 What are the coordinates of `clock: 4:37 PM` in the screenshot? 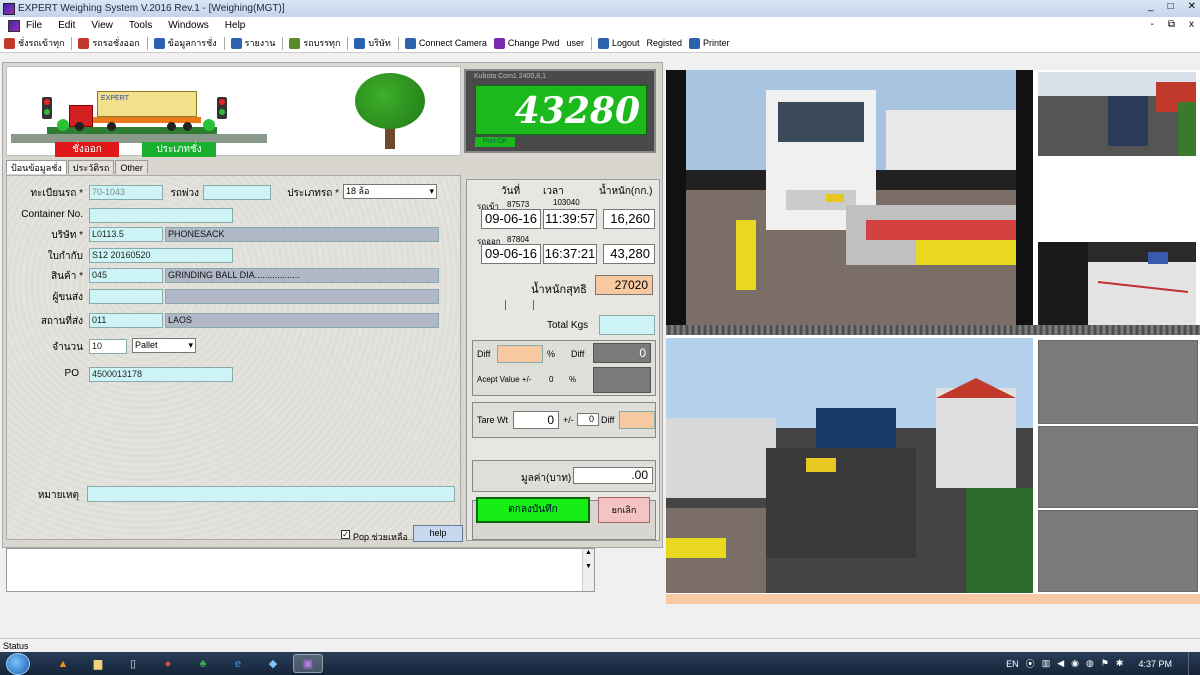 It's located at (1155, 664).